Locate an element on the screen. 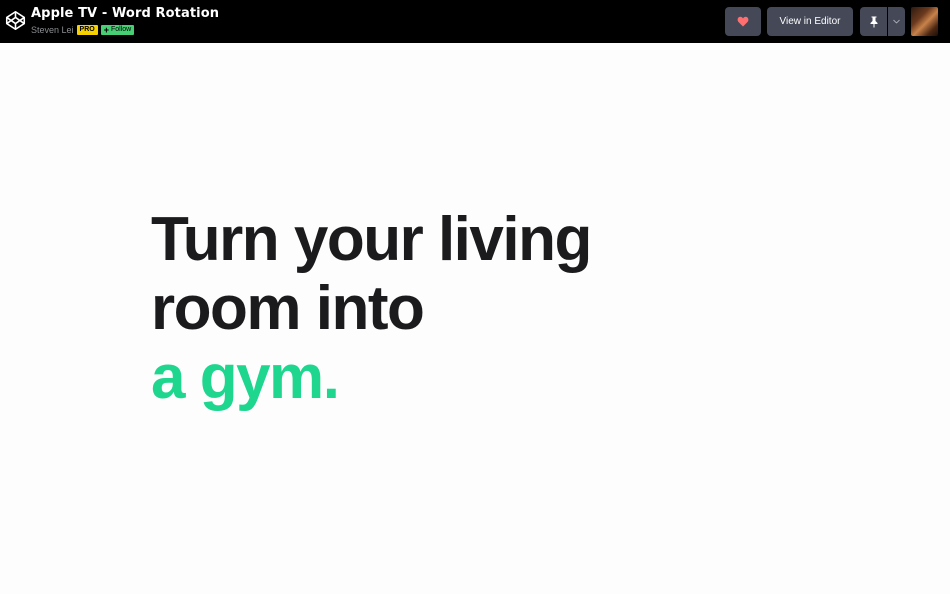 Image resolution: width=950 pixels, height=594 pixels. pro-badge: PRO is located at coordinates (87, 29).